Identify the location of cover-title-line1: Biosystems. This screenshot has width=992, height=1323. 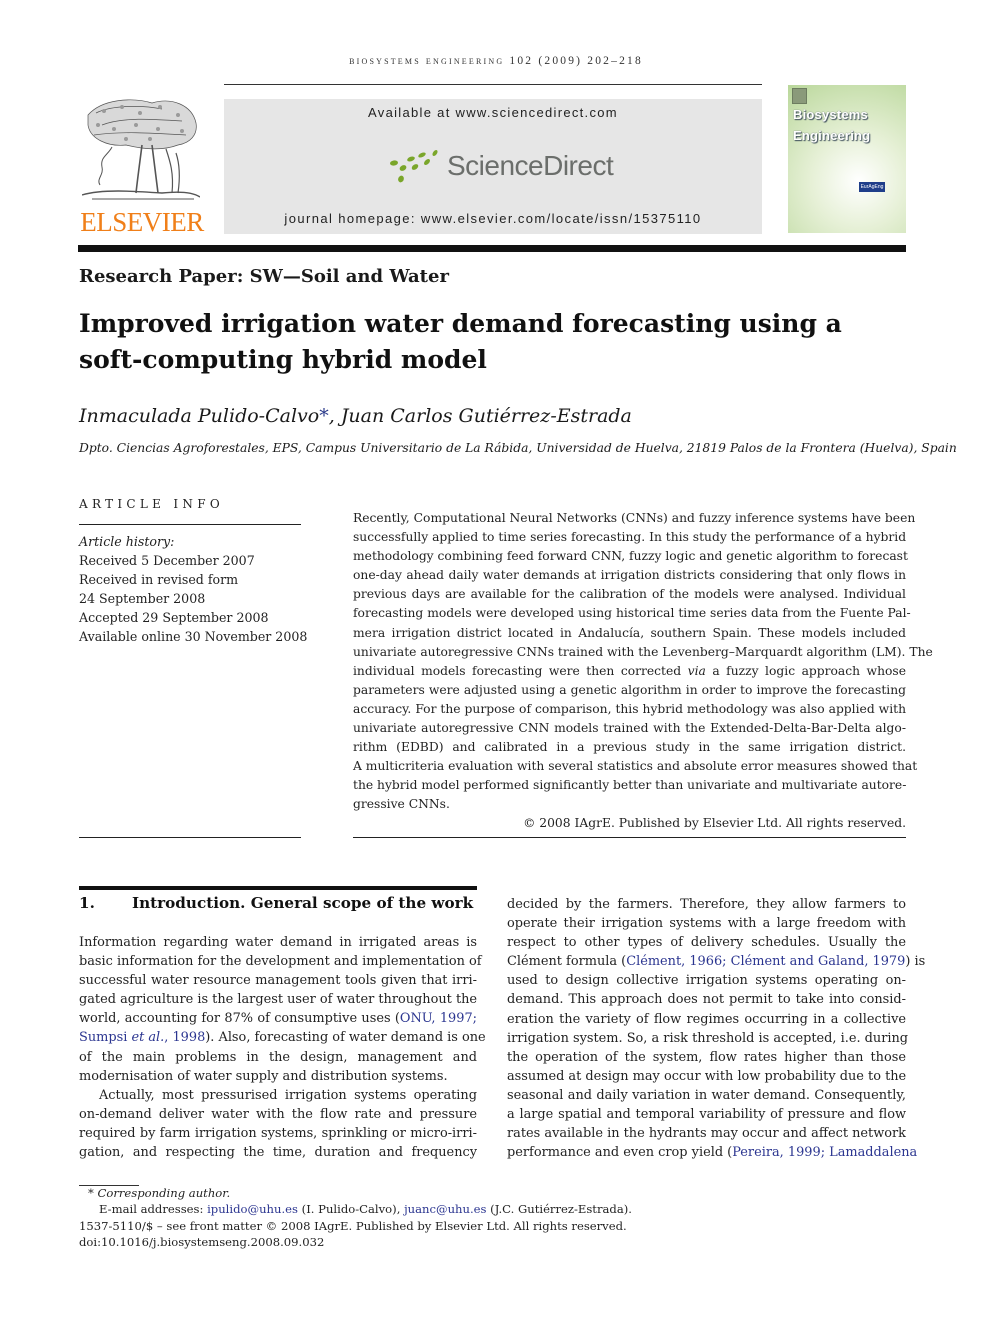
(830, 114).